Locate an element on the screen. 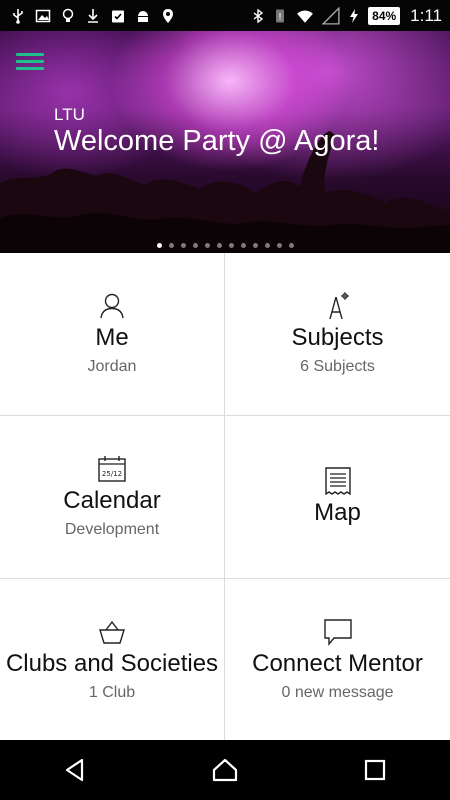 The image size is (450, 800). battery-indicator: 84% is located at coordinates (384, 15).